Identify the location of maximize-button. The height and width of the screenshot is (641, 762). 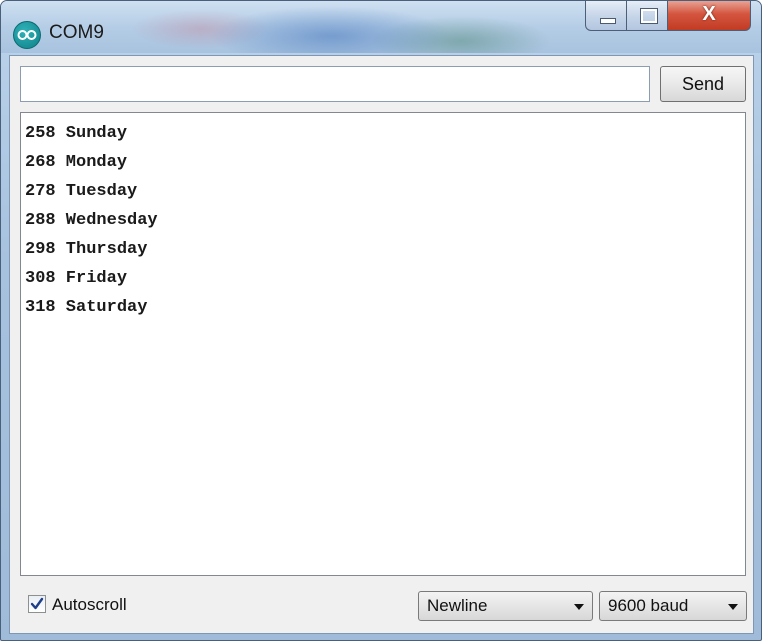
(647, 16).